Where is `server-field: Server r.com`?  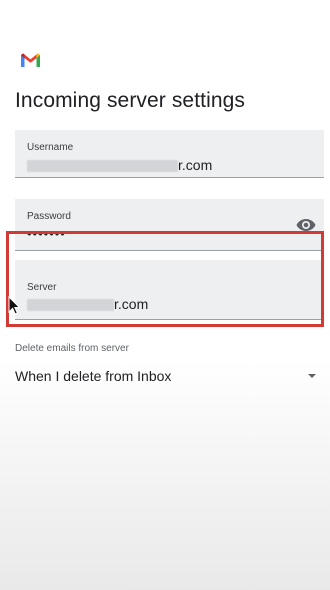 server-field: Server r.com is located at coordinates (169, 290).